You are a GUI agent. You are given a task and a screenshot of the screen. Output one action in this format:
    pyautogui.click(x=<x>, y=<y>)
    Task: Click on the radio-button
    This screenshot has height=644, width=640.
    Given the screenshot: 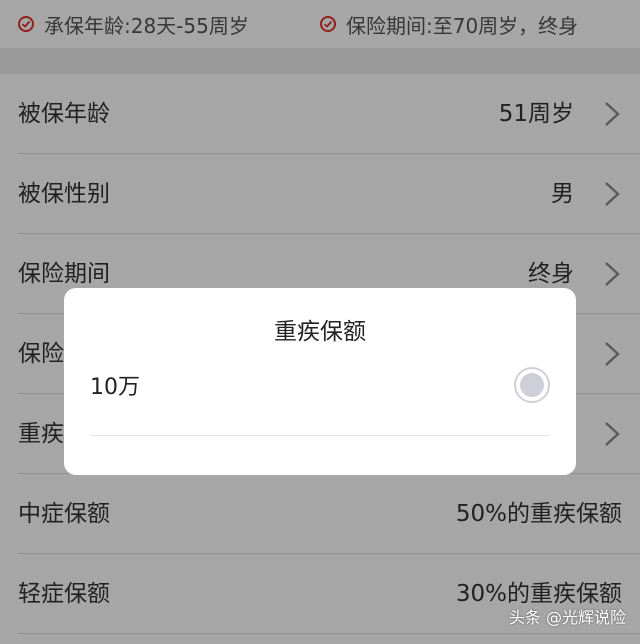 What is the action you would take?
    pyautogui.click(x=532, y=385)
    